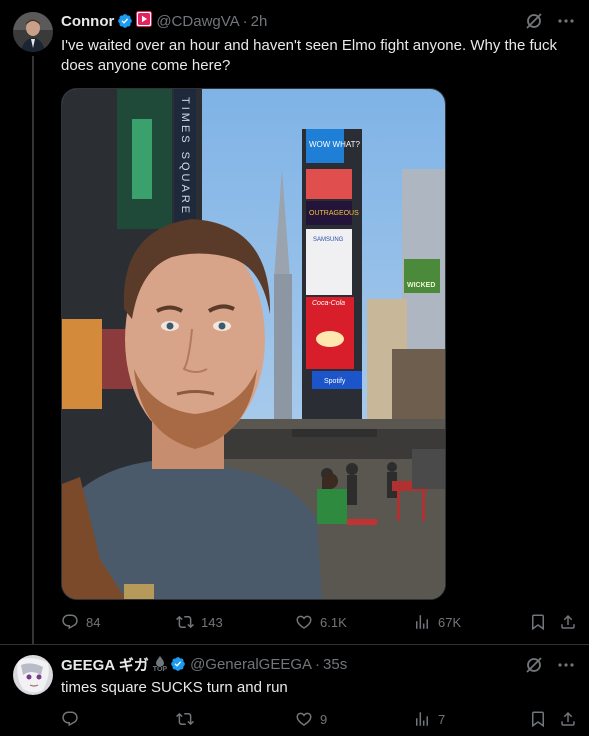  What do you see at coordinates (144, 21) in the screenshot?
I see `affiliate-play-badge-icon` at bounding box center [144, 21].